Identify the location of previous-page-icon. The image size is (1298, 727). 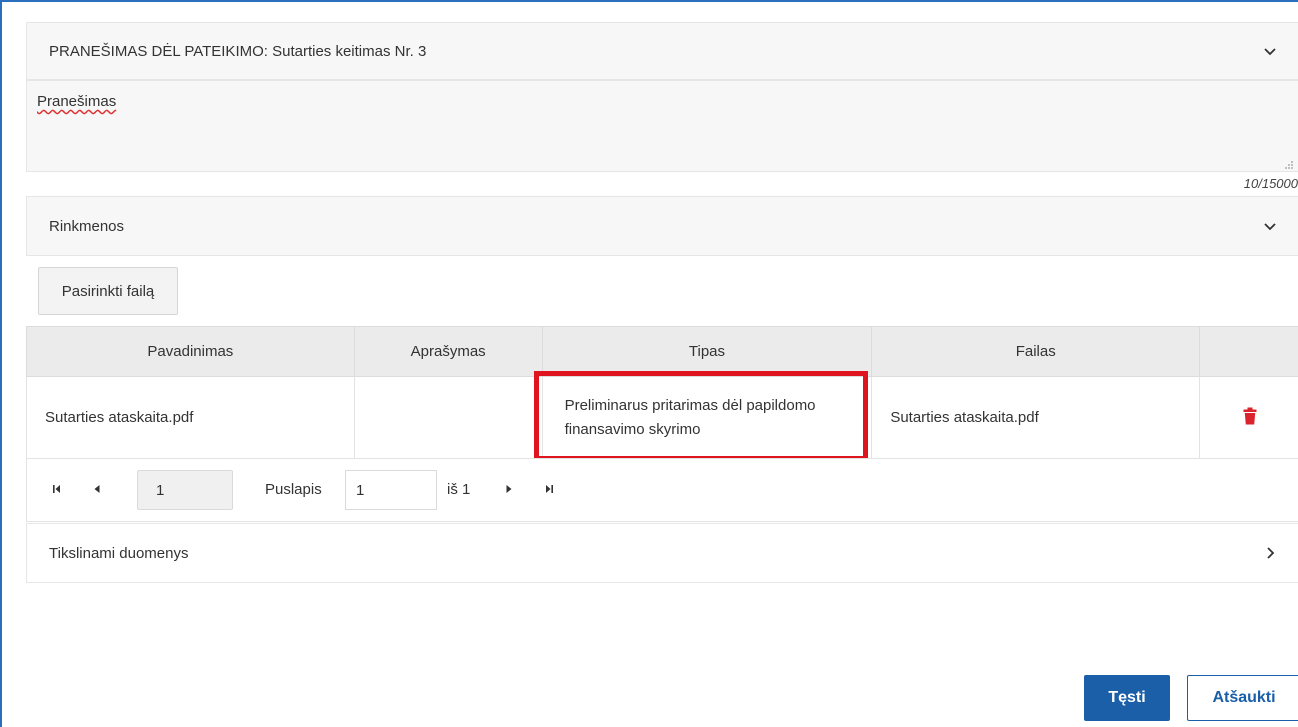
(97, 489).